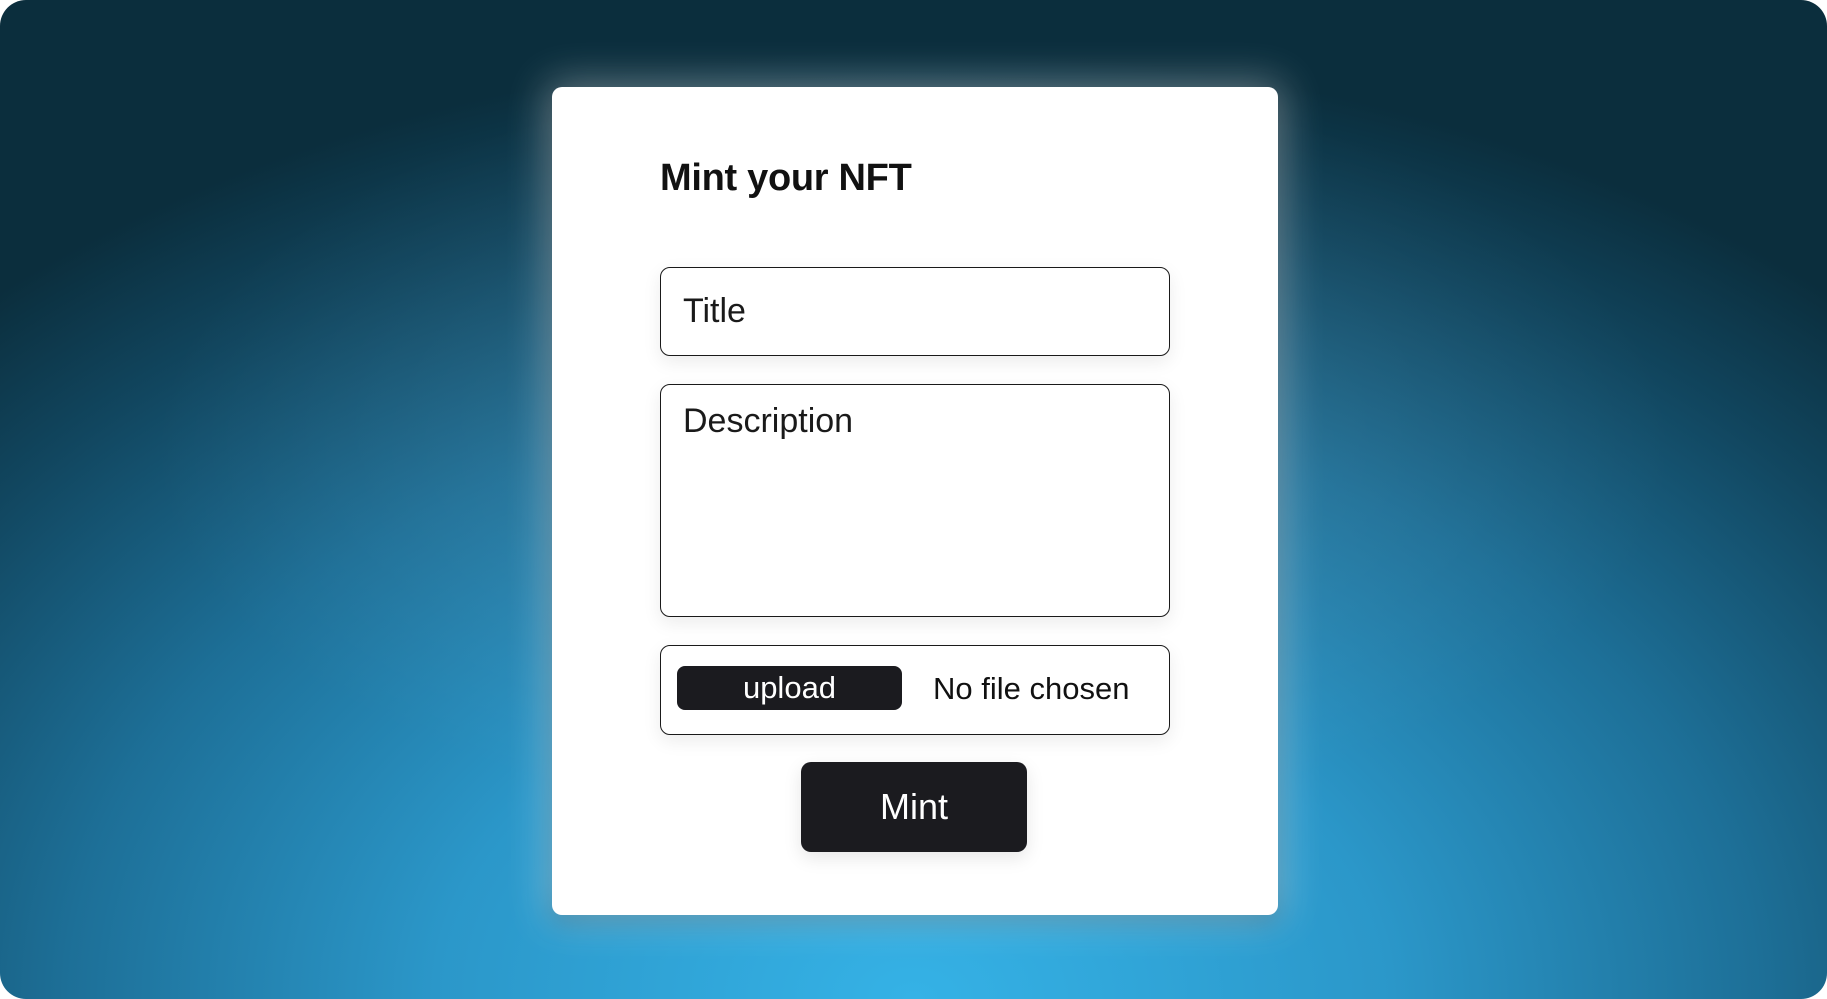 The image size is (1827, 999). Describe the element at coordinates (1031, 688) in the screenshot. I see `file-status-text: No file chosen` at that location.